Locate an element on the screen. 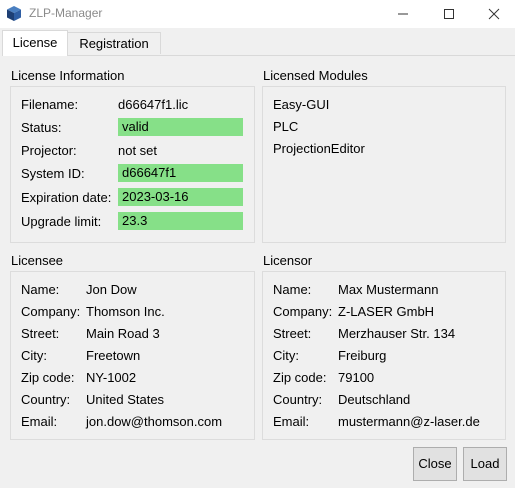 This screenshot has height=488, width=515. status-label: Status: is located at coordinates (41, 127).